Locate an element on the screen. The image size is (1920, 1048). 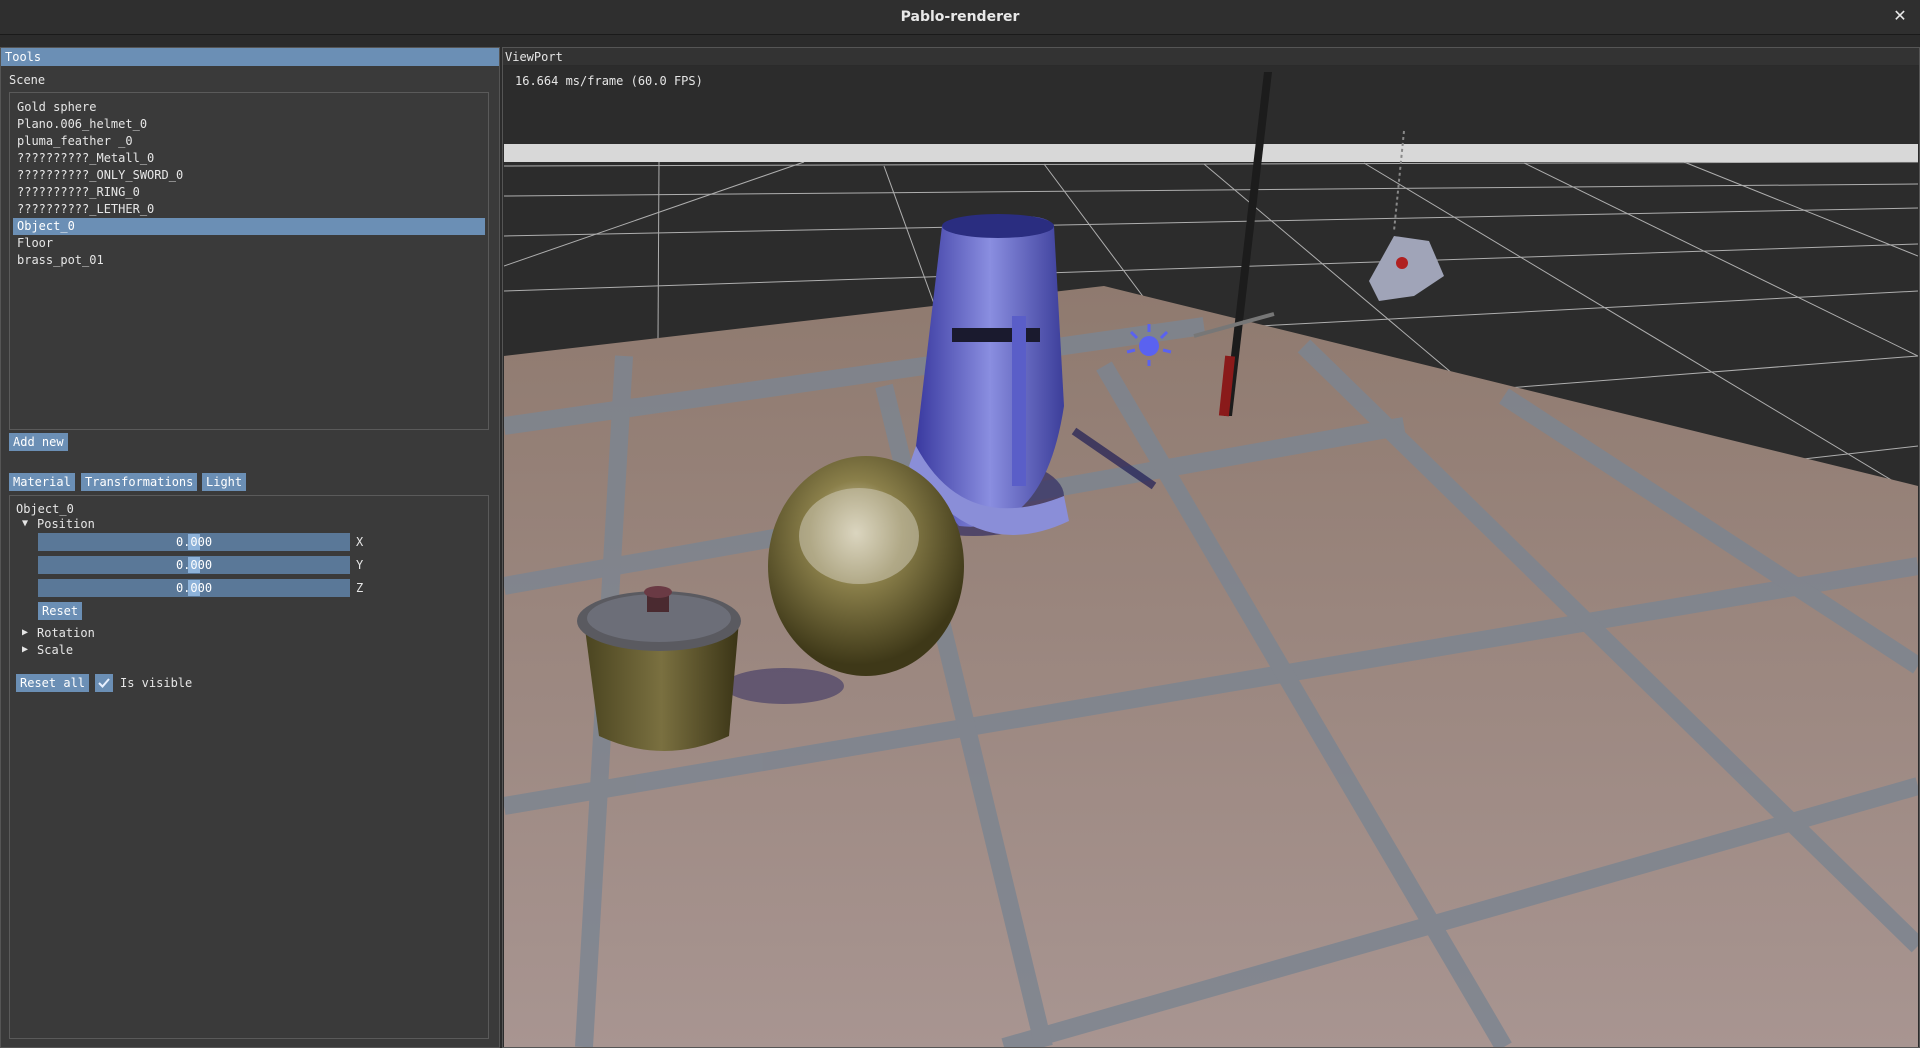
position-y-slider: 0.000 is located at coordinates (194, 565).